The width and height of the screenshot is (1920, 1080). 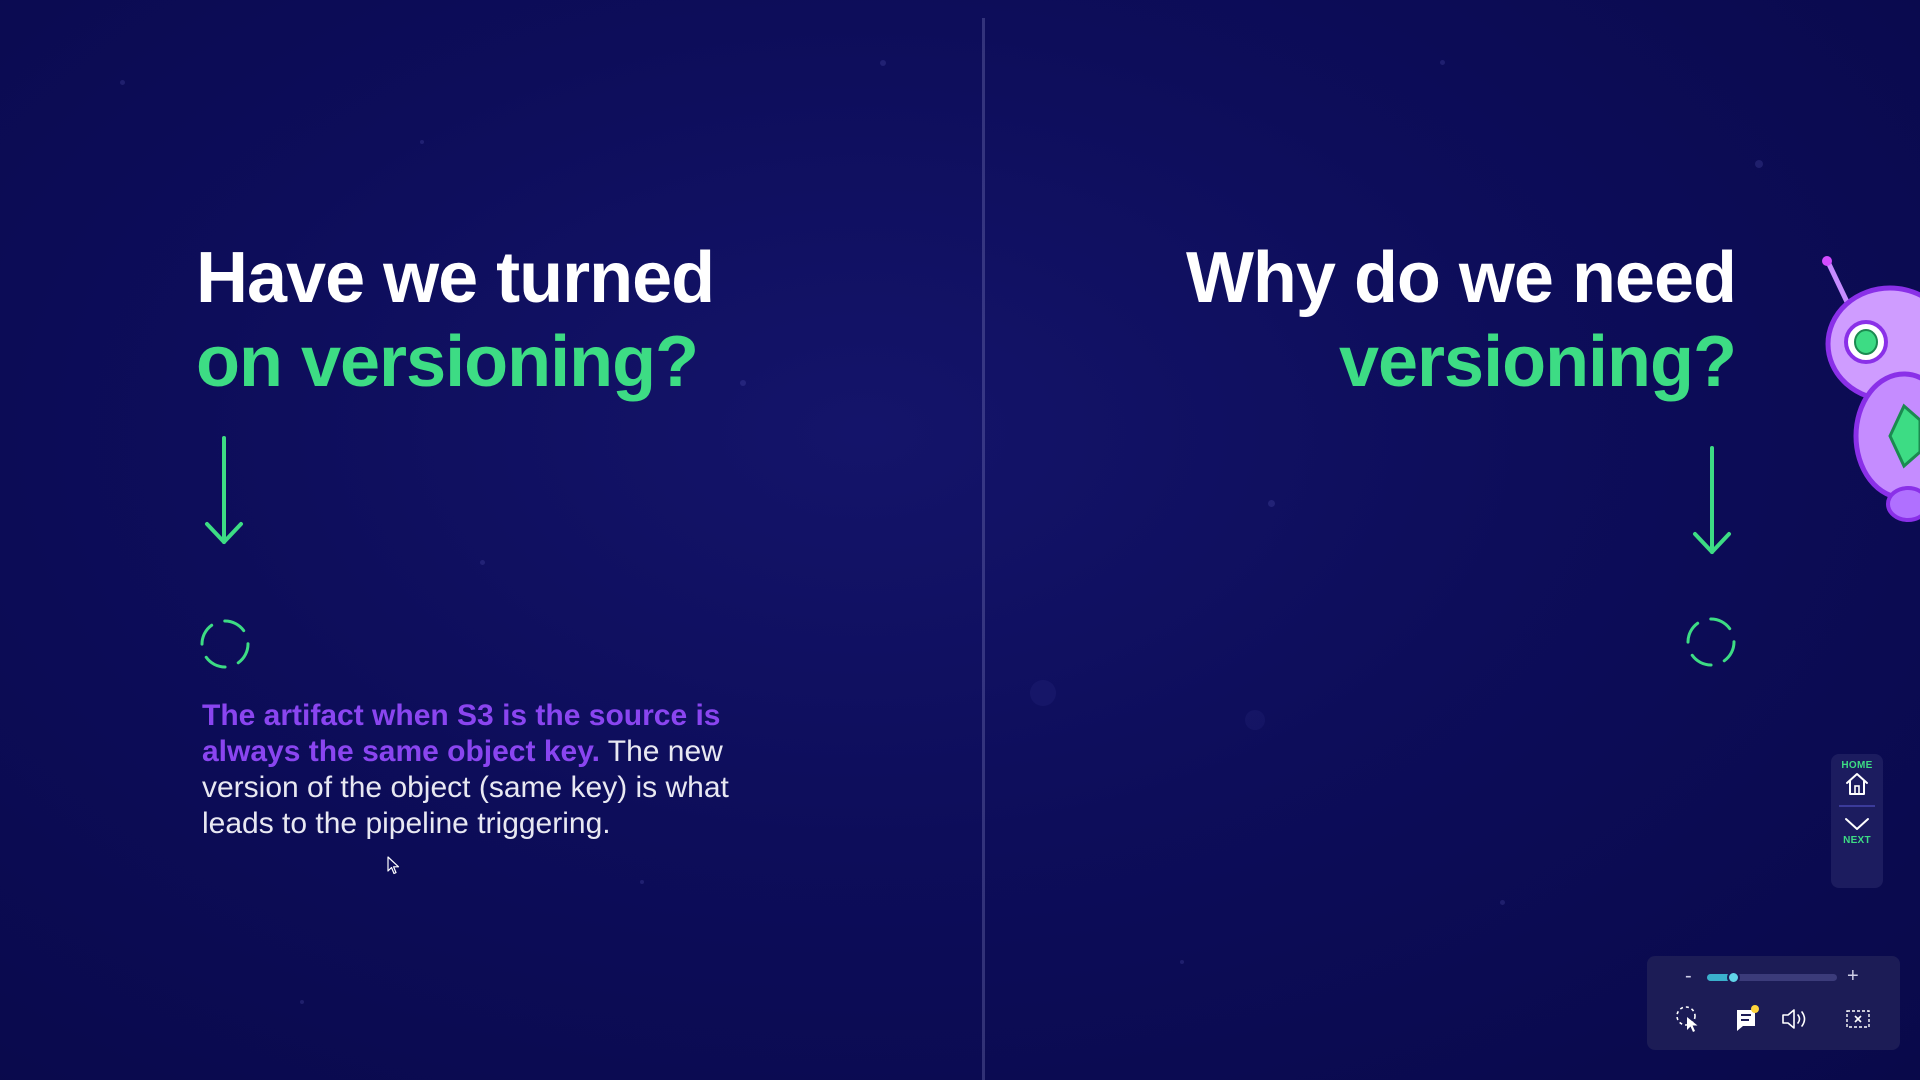 I want to click on home-label: HOME, so click(x=1857, y=765).